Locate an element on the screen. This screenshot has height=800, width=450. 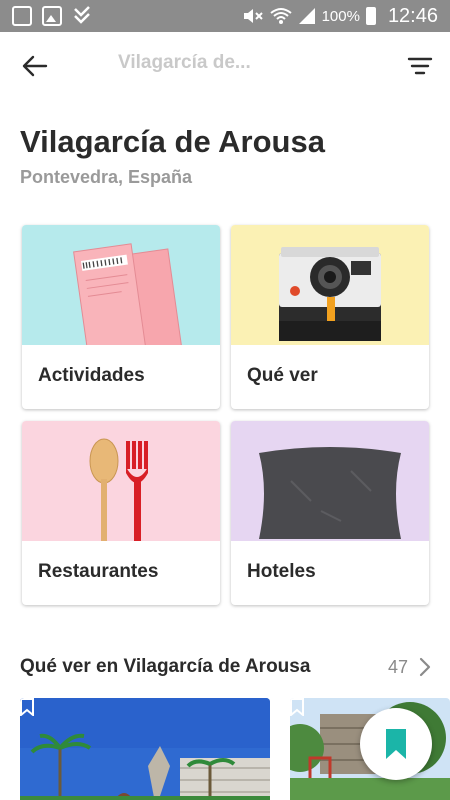
page-title: Vilagarcía de Arousa is located at coordinates (172, 141).